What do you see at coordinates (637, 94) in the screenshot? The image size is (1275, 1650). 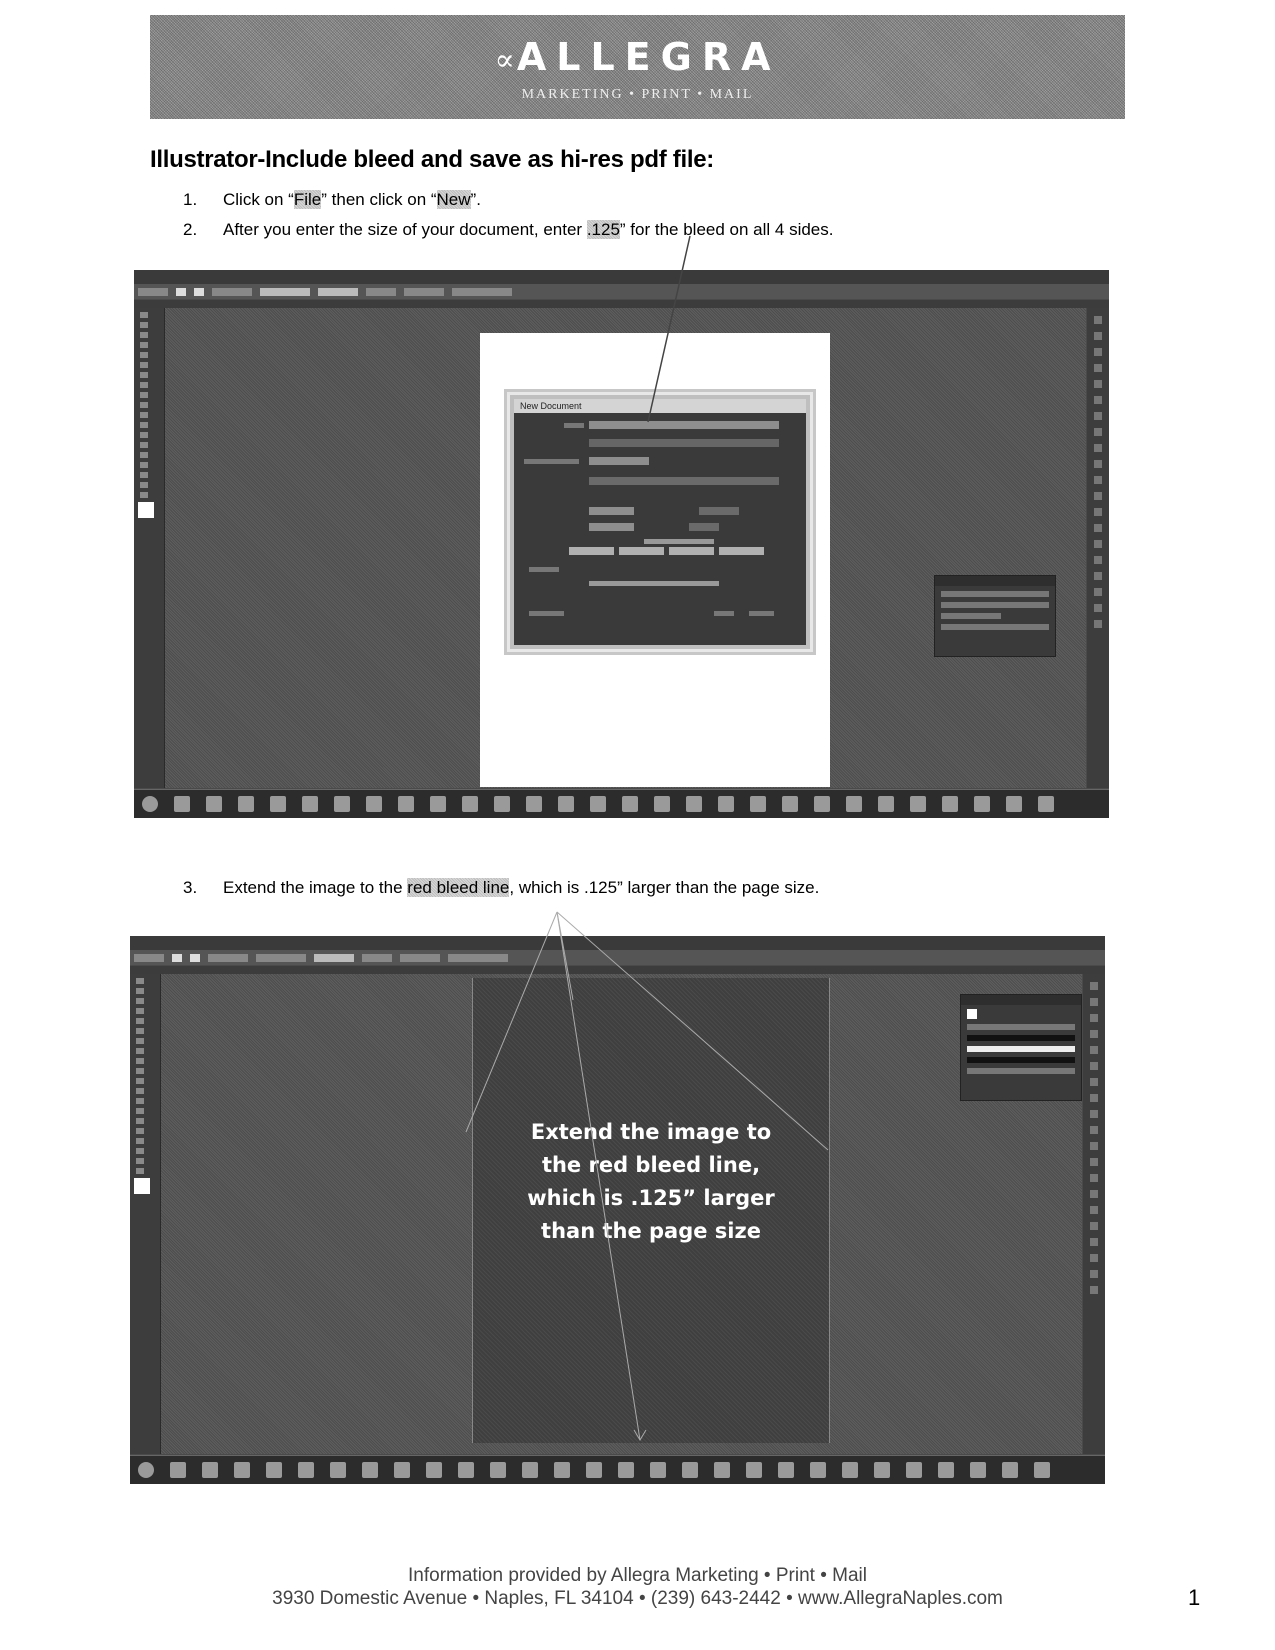 I see `tagline: MARKETING • PRINT • MAIL` at bounding box center [637, 94].